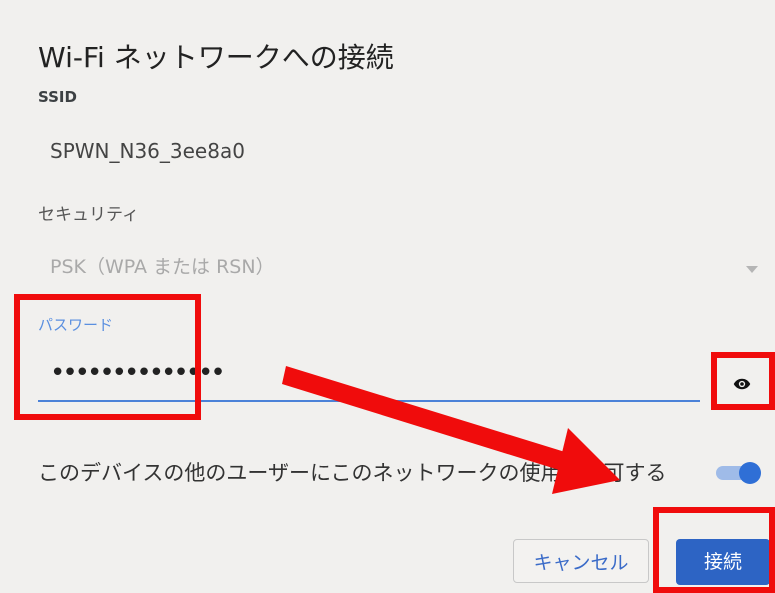 This screenshot has width=775, height=593. Describe the element at coordinates (162, 265) in the screenshot. I see `security-select: PSK（WPA または RSN）` at that location.